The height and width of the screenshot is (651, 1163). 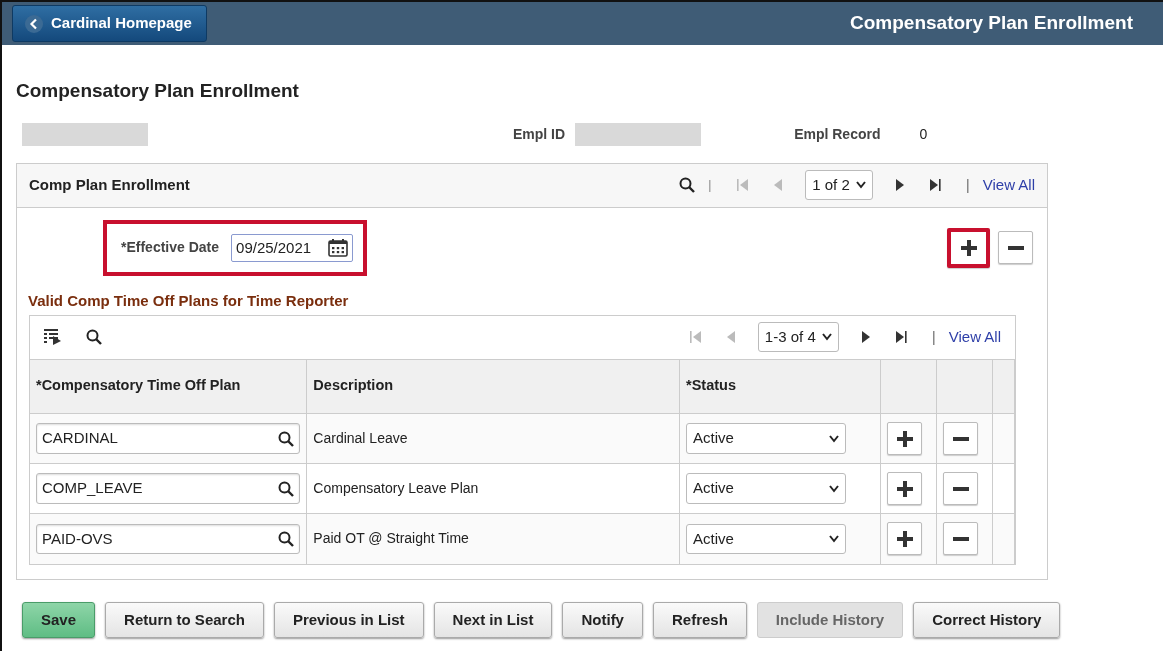 What do you see at coordinates (493, 438) in the screenshot?
I see `table-cell: Cardinal Leave` at bounding box center [493, 438].